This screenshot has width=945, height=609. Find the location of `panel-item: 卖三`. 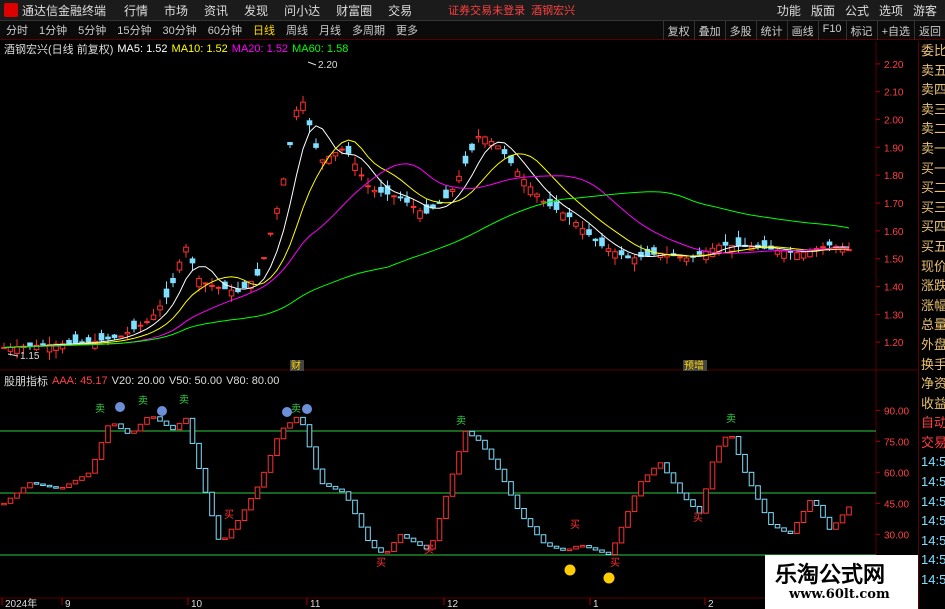

panel-item: 卖三 is located at coordinates (933, 109).